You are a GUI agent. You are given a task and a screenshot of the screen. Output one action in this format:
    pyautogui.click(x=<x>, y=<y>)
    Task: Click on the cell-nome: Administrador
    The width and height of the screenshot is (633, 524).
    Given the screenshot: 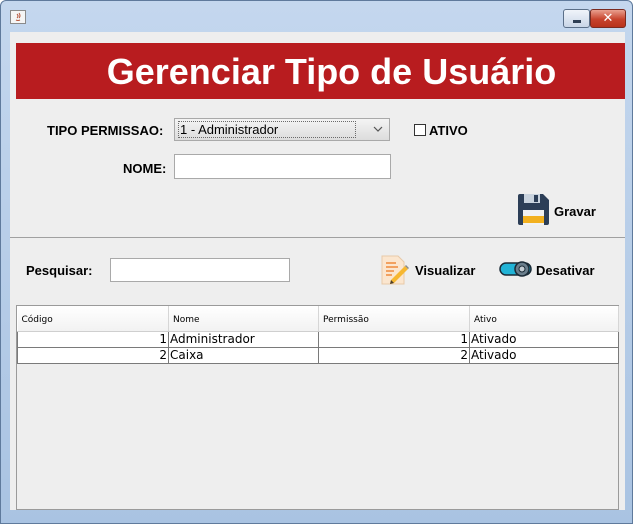 What is the action you would take?
    pyautogui.click(x=243, y=339)
    